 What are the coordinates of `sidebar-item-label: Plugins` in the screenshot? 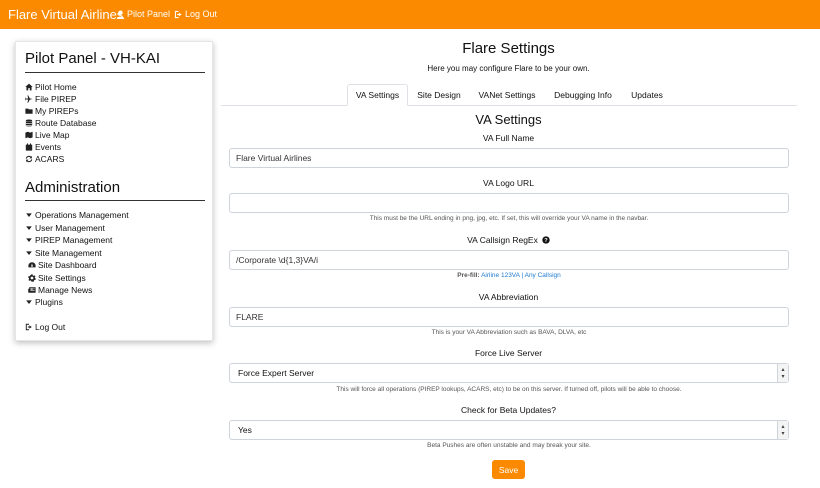 It's located at (49, 302).